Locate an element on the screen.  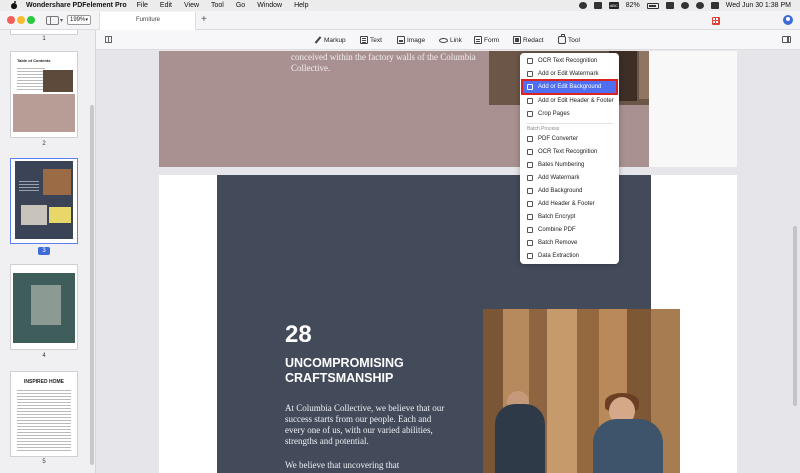
document-scrollbar is located at coordinates (795, 316).